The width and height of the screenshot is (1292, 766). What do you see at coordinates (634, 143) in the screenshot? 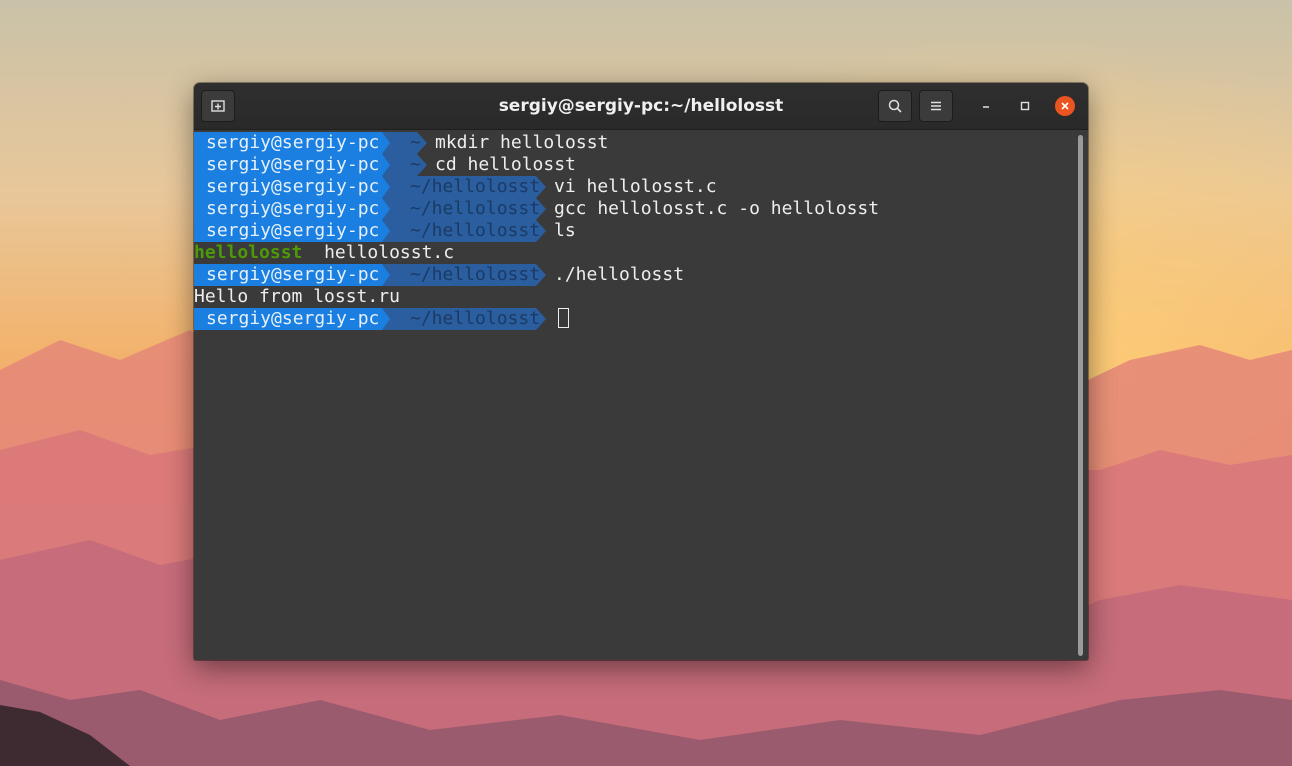
I see `prompt-line: sergiy@sergiy-pc ~ mkdir hellolosst` at bounding box center [634, 143].